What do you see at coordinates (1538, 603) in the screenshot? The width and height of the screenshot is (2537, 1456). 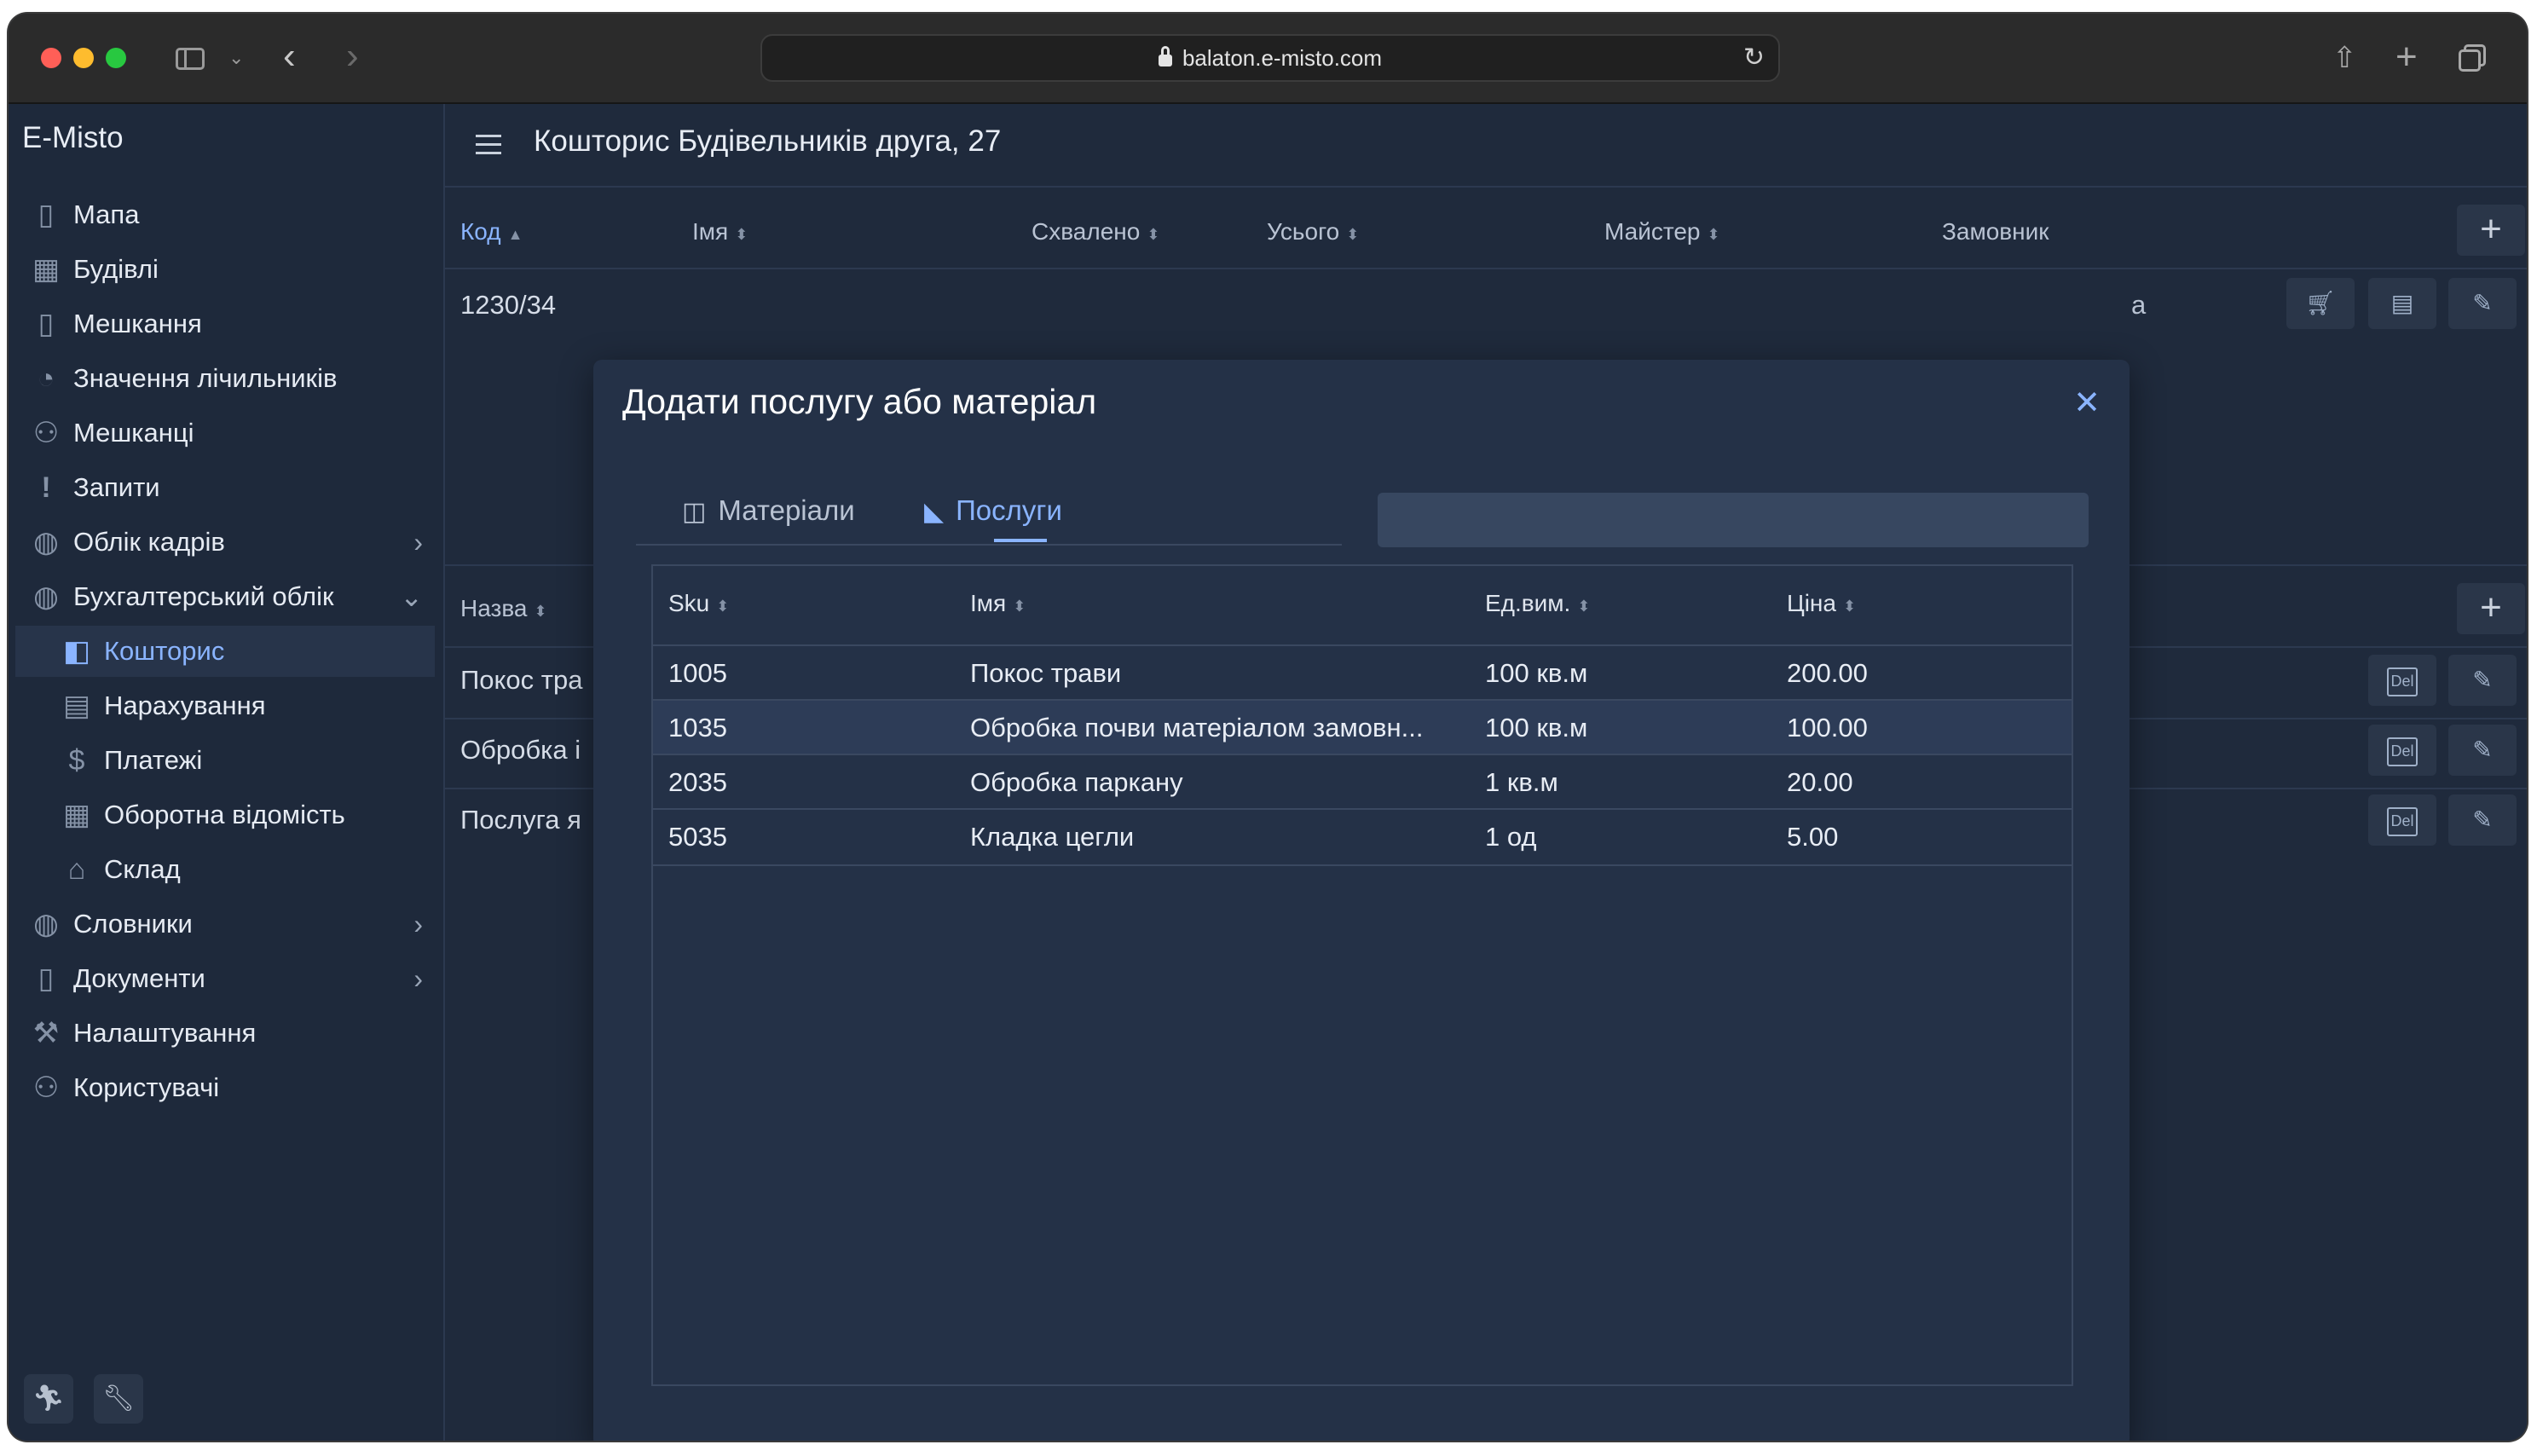 I see `column-header-unit: Ед.вим. ⬍` at bounding box center [1538, 603].